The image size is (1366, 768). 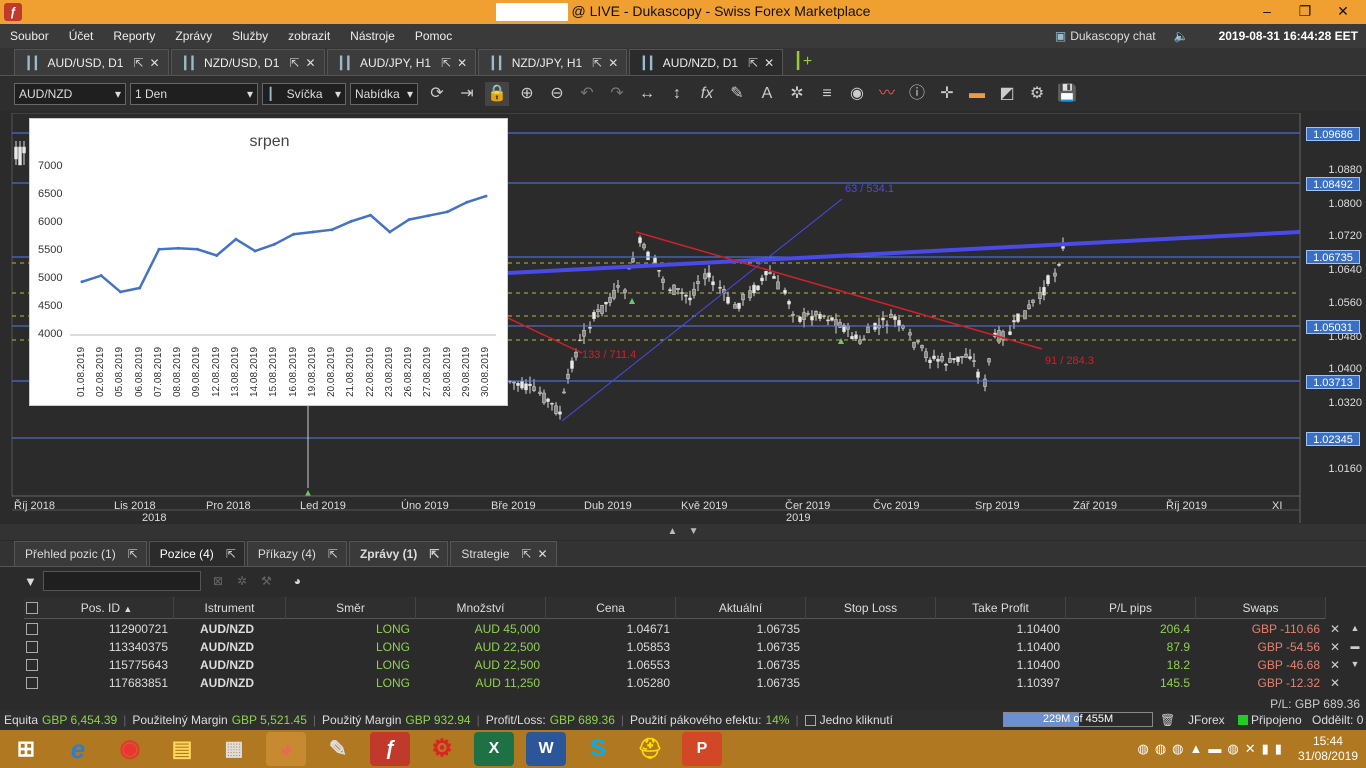 I want to click on select-all-checkbox, so click(x=32, y=608).